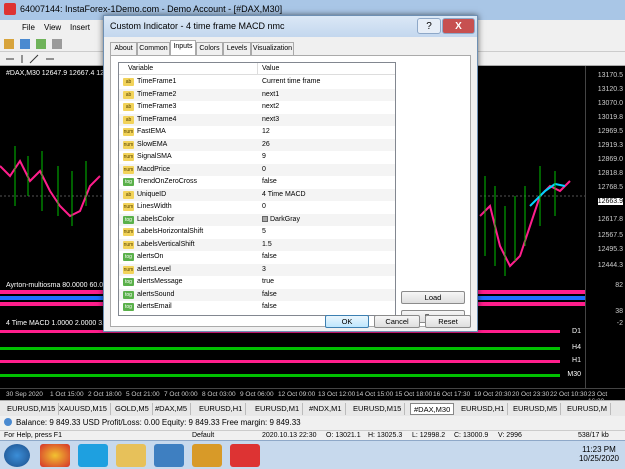 The height and width of the screenshot is (469, 625). What do you see at coordinates (285, 219) in the screenshot?
I see `parameter-value-text: DarkGray` at bounding box center [285, 219].